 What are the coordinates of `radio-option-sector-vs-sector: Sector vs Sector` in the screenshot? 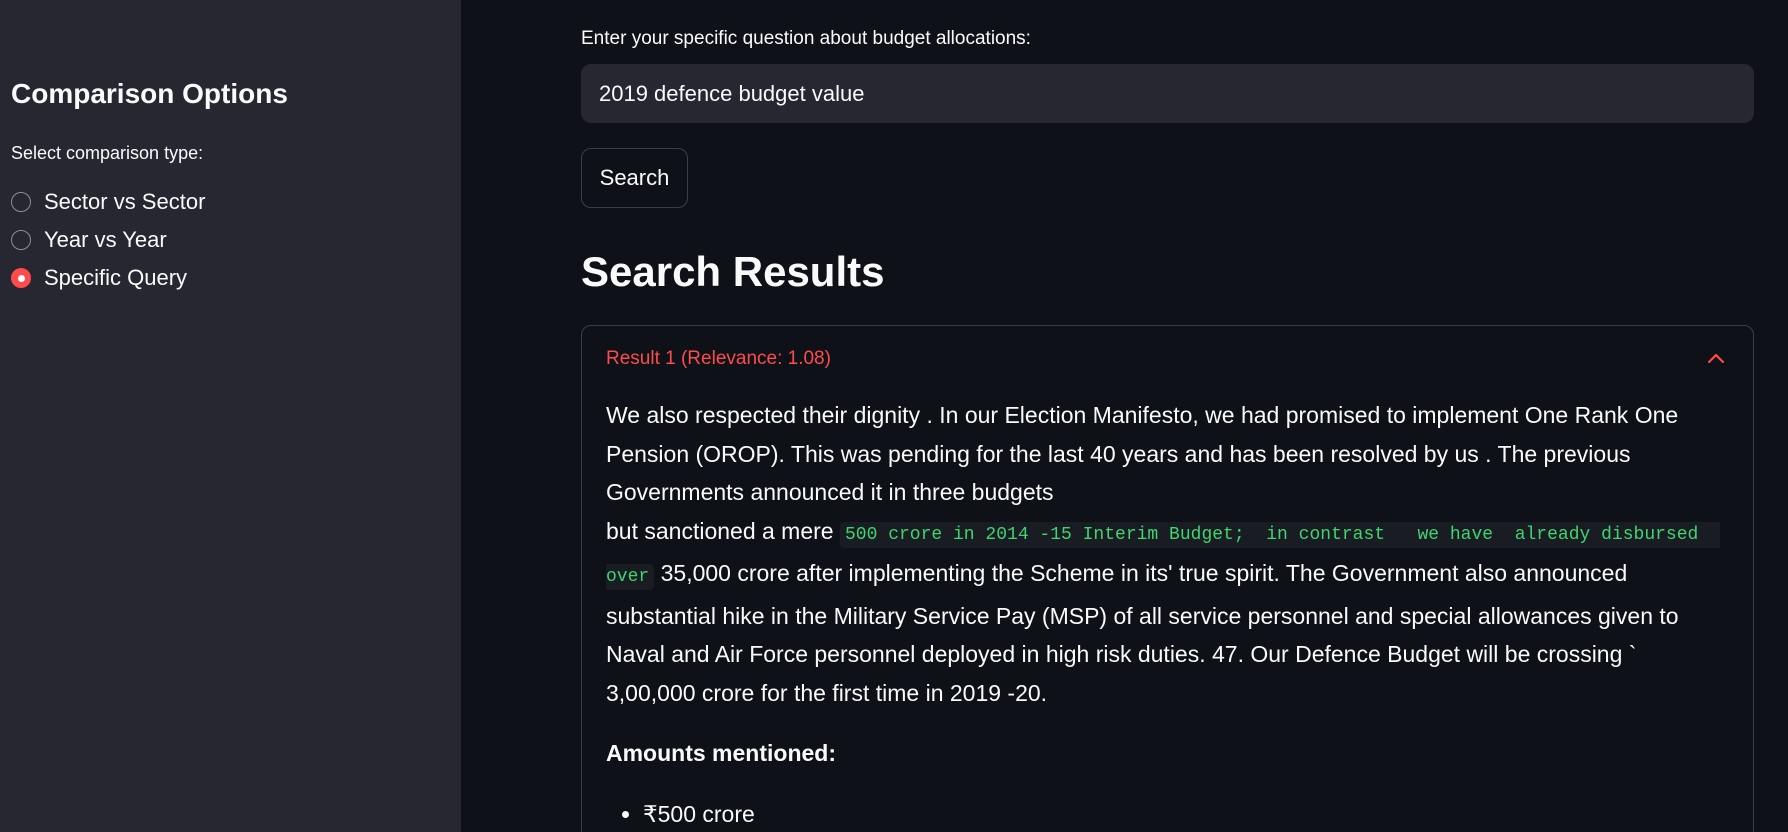 It's located at (108, 202).